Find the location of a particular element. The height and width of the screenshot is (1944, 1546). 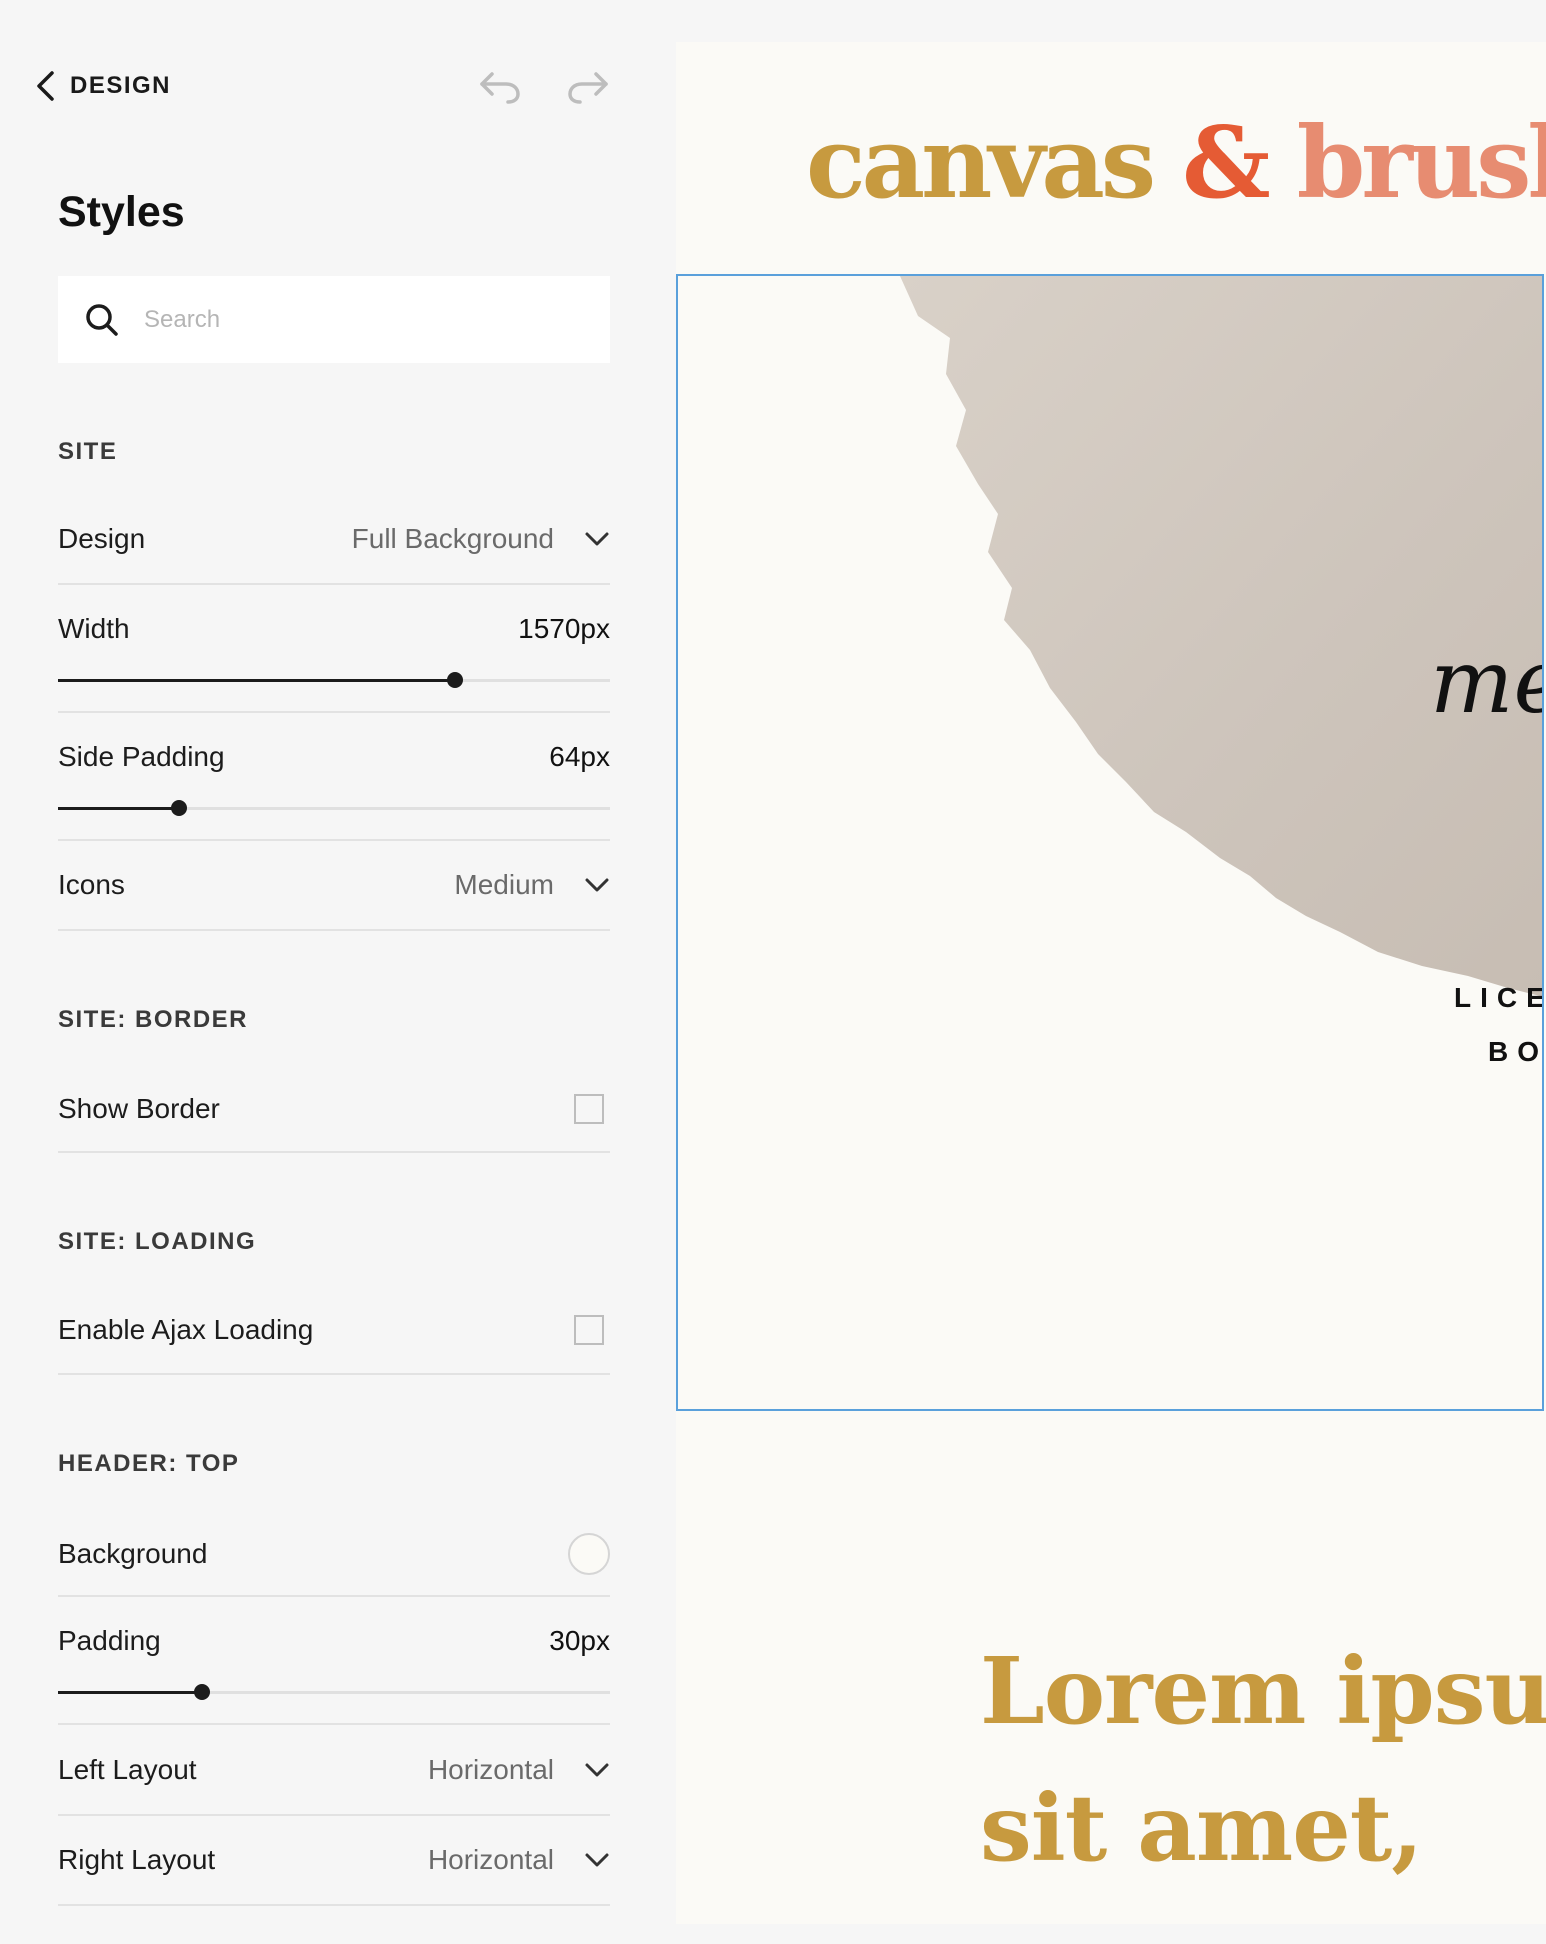

lorem-heading-line-2: sit amet, is located at coordinates (1201, 1828).